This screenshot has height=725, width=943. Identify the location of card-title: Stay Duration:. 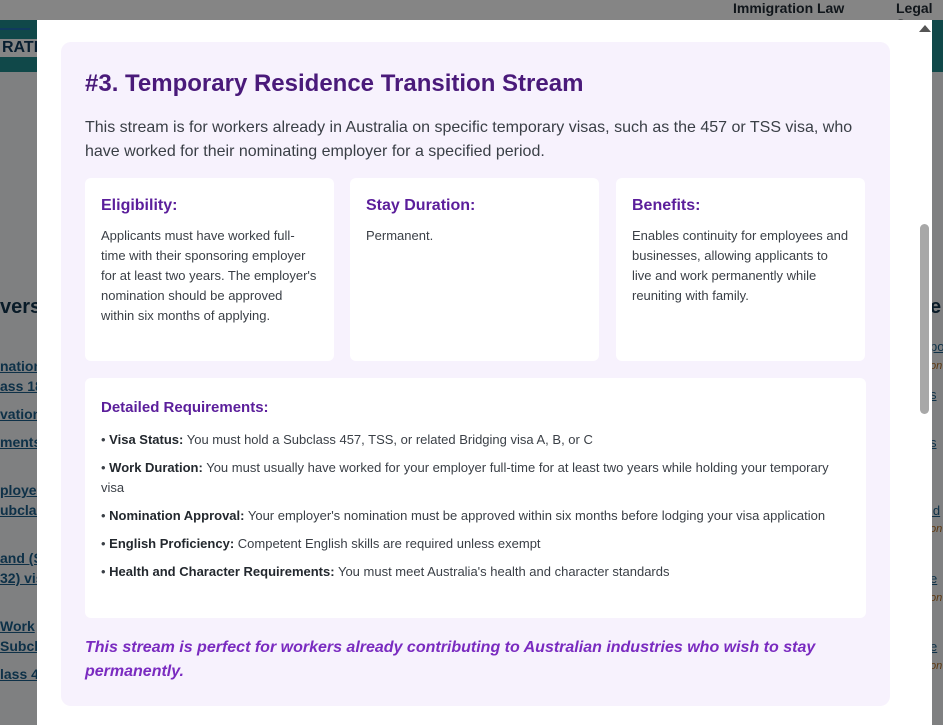
(421, 205).